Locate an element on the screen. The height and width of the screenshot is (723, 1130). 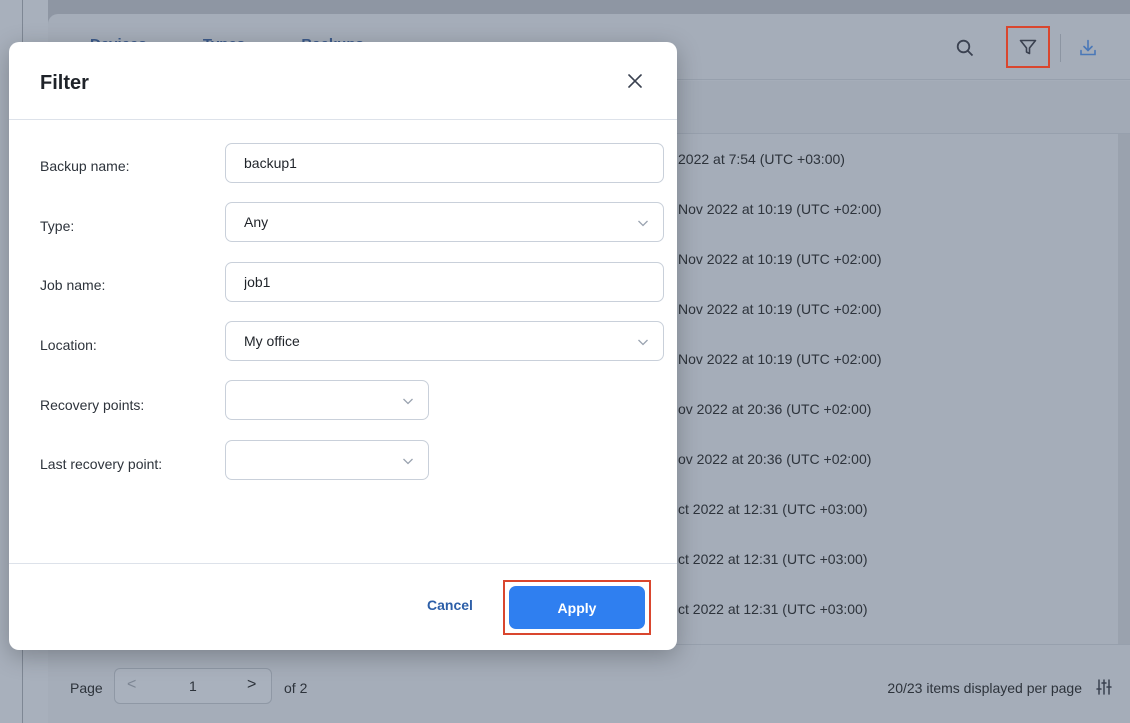
page-count: of 2 is located at coordinates (296, 688).